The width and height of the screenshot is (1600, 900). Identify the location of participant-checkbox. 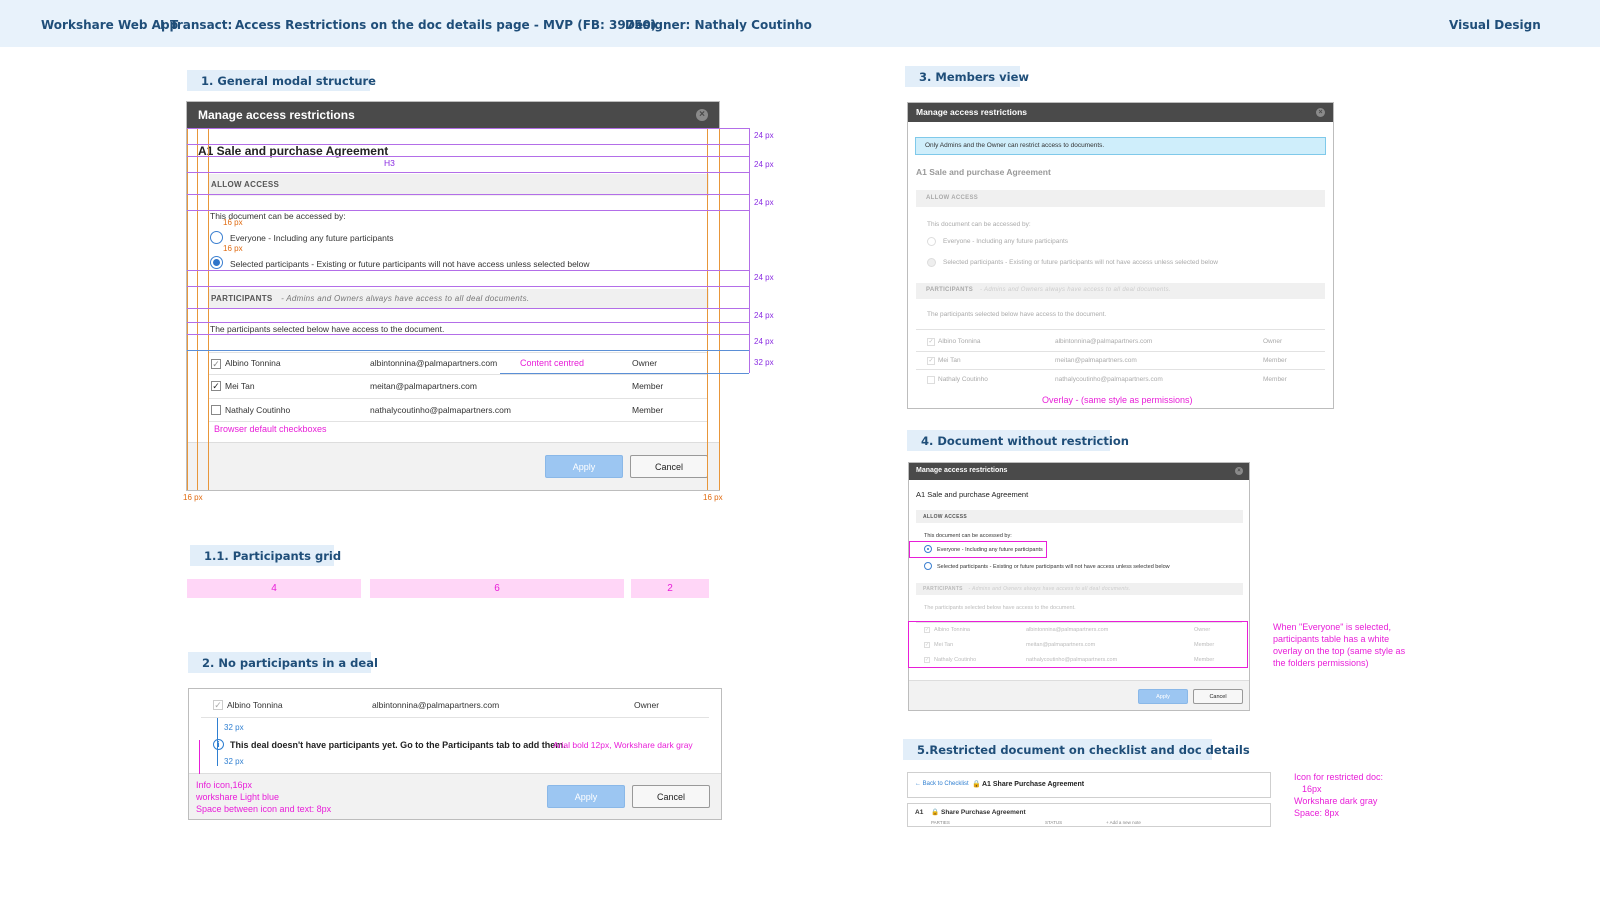
(216, 410).